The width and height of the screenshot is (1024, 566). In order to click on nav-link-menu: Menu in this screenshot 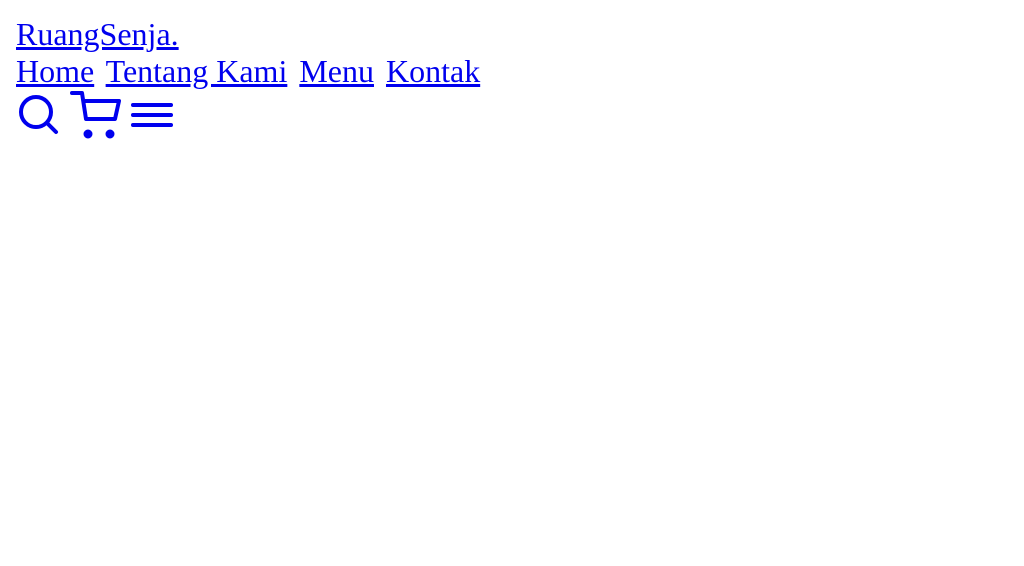, I will do `click(336, 71)`.